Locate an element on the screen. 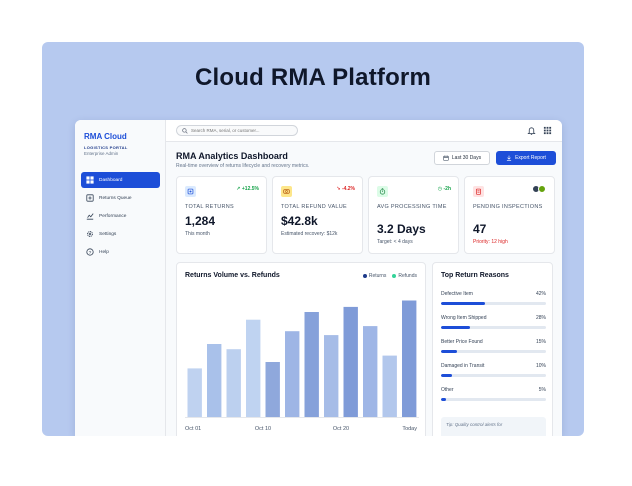 The image size is (632, 486). reason-percent: 10% is located at coordinates (540, 366).